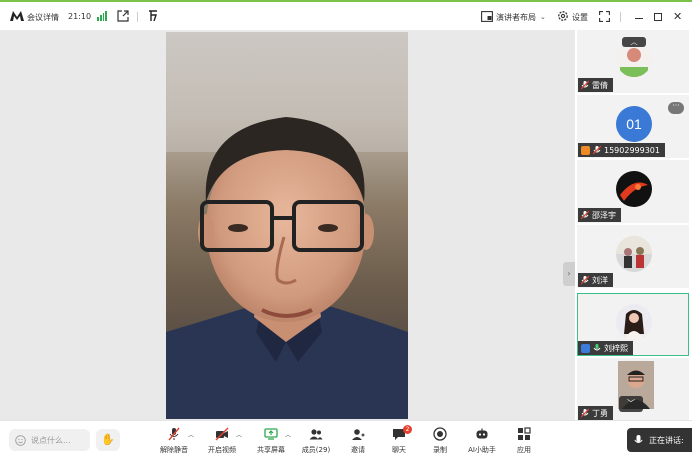 Image resolution: width=692 pixels, height=457 pixels. I want to click on share-screen-button: ︿ 共享屏幕, so click(271, 442).